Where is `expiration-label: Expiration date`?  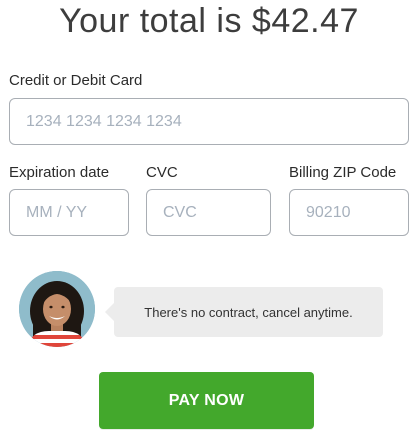 expiration-label: Expiration date is located at coordinates (59, 172).